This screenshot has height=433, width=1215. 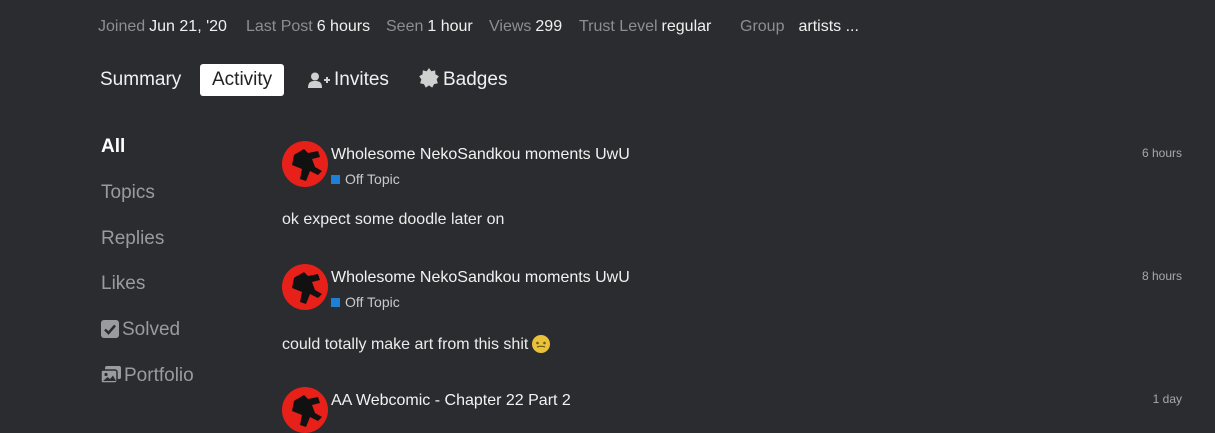 I want to click on filter-portfolio: Portfolio, so click(x=147, y=376).